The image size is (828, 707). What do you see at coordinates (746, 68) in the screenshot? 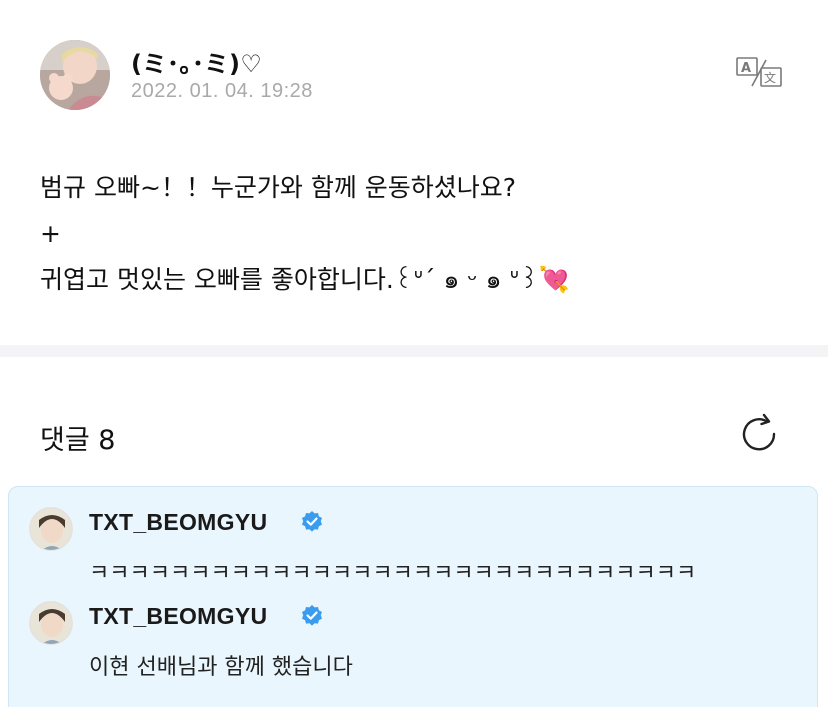
I see `svg-text: A` at bounding box center [746, 68].